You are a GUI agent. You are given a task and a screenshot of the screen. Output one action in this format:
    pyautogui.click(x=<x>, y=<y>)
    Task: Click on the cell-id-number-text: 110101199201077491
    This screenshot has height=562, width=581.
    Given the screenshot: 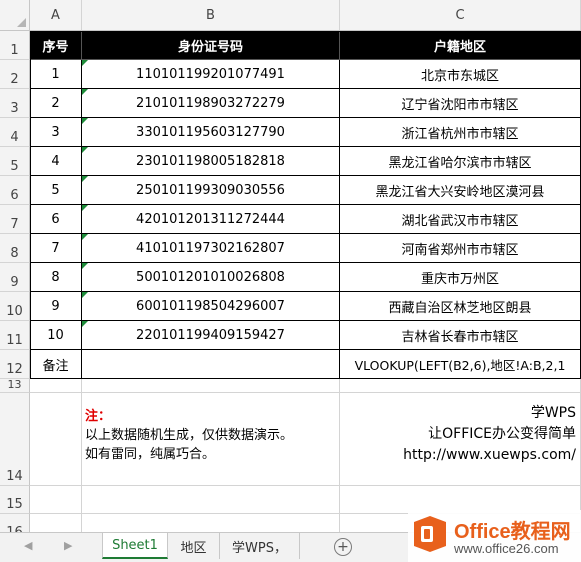 What is the action you would take?
    pyautogui.click(x=210, y=74)
    